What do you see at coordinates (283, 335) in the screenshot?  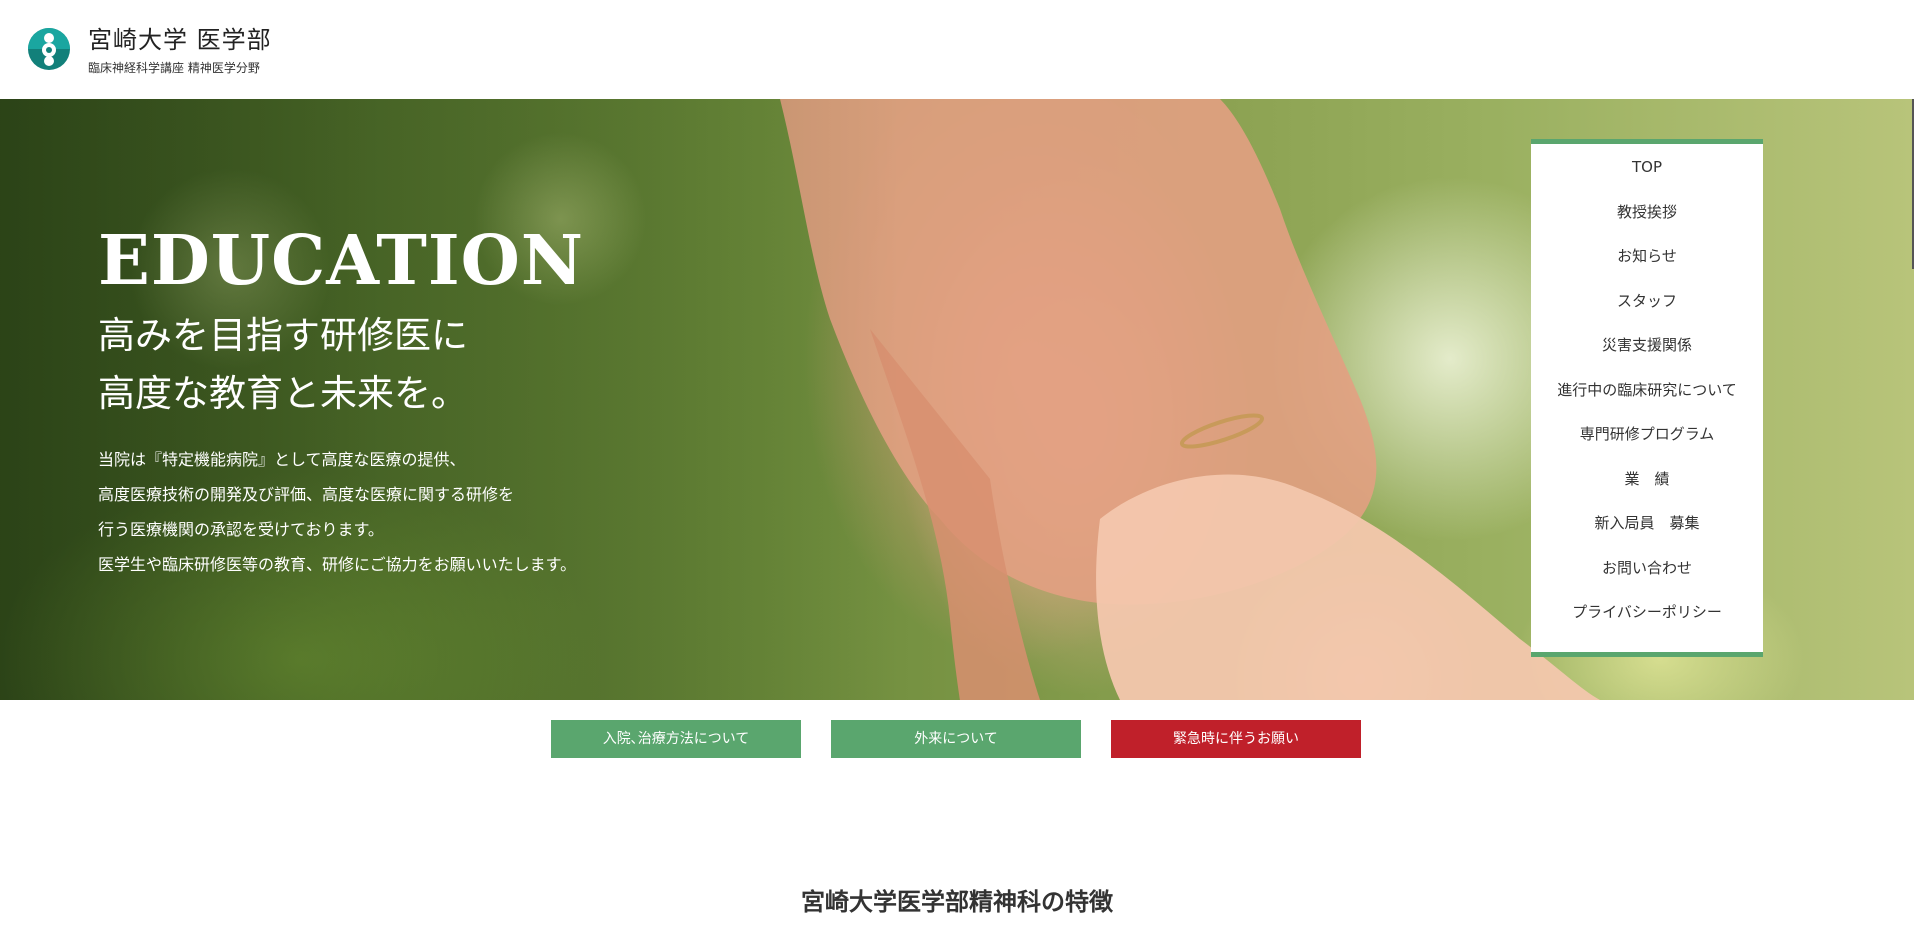 I see `hero-lead-line: 高みを目指す研修医に` at bounding box center [283, 335].